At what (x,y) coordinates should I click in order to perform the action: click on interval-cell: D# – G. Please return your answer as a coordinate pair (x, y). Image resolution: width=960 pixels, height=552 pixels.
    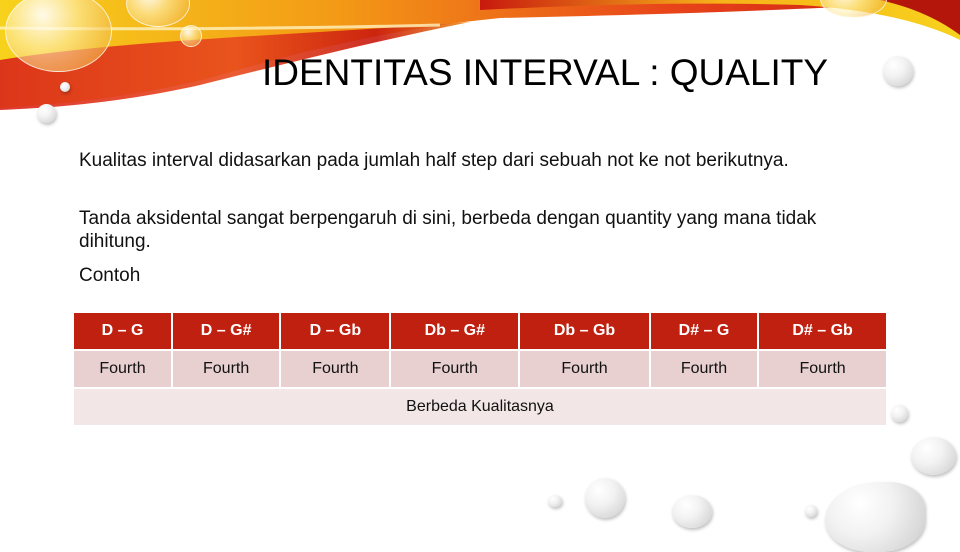
    Looking at the image, I should click on (704, 331).